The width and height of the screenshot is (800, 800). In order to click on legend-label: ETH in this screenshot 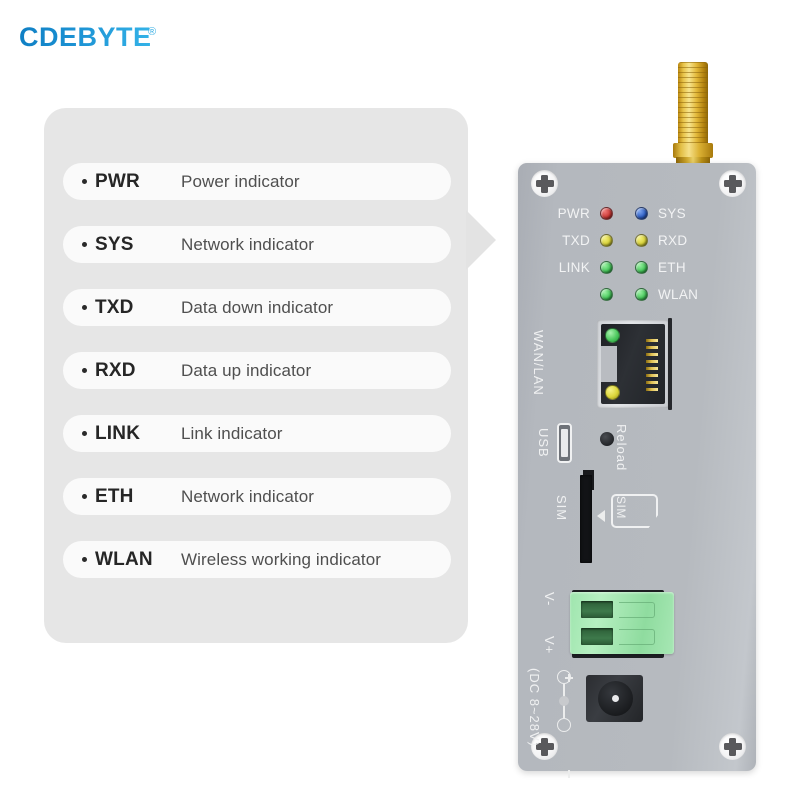, I will do `click(114, 496)`.